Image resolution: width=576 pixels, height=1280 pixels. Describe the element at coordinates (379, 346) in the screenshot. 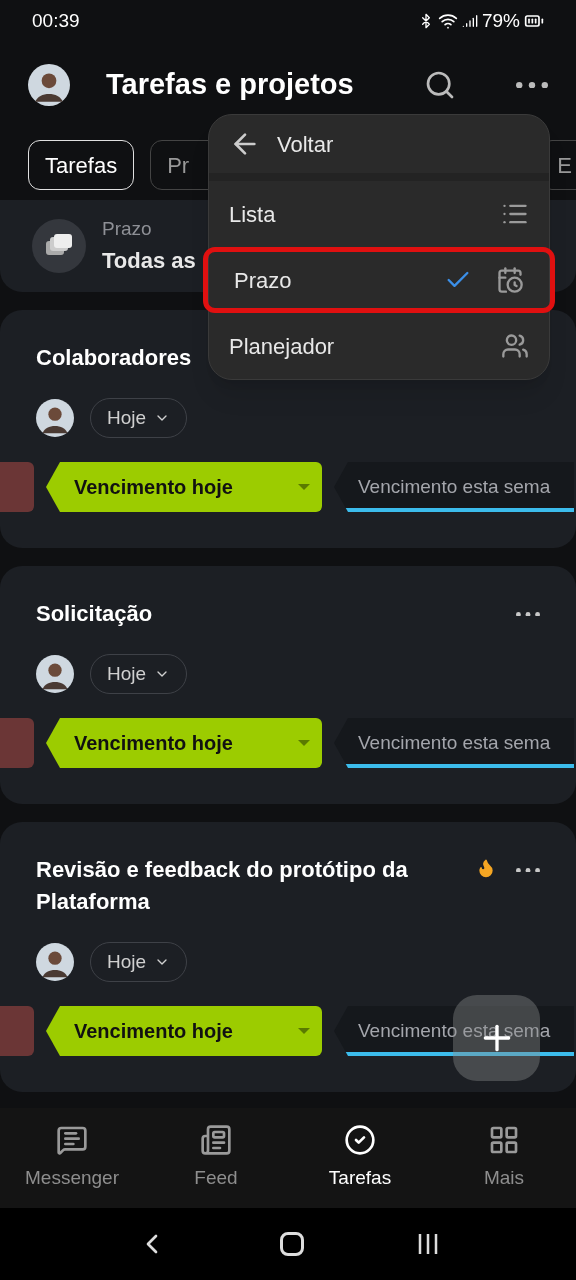

I see `menu-item: Planejador` at that location.